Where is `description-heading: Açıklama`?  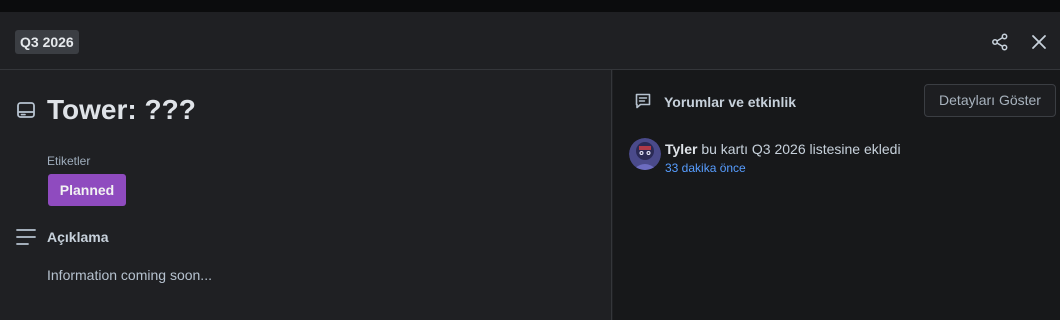 description-heading: Açıklama is located at coordinates (78, 237).